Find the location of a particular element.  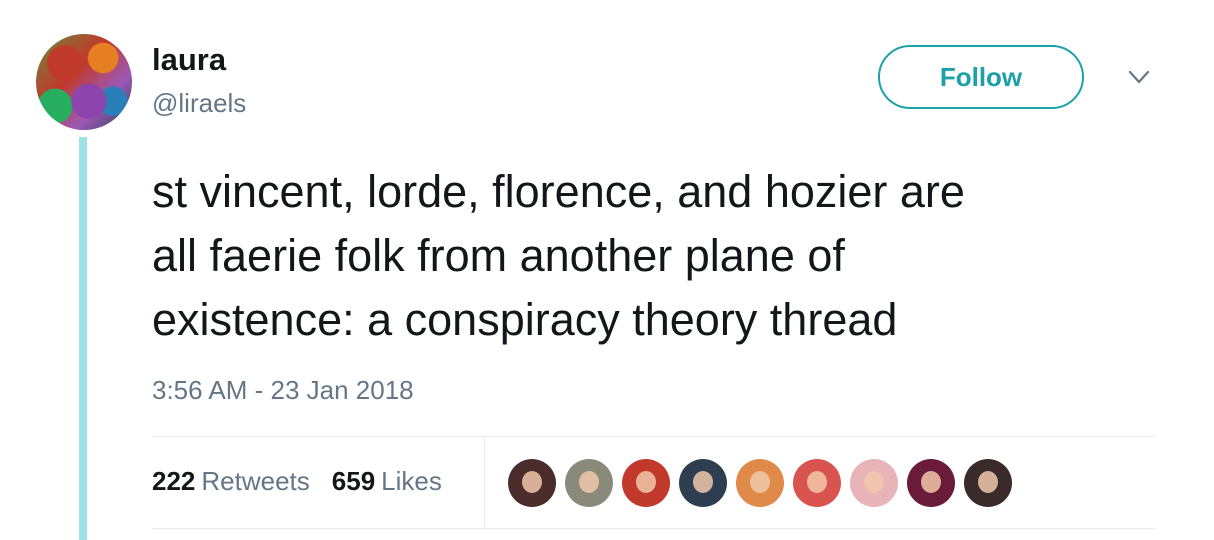

retweets-label: Retweets is located at coordinates (255, 481).